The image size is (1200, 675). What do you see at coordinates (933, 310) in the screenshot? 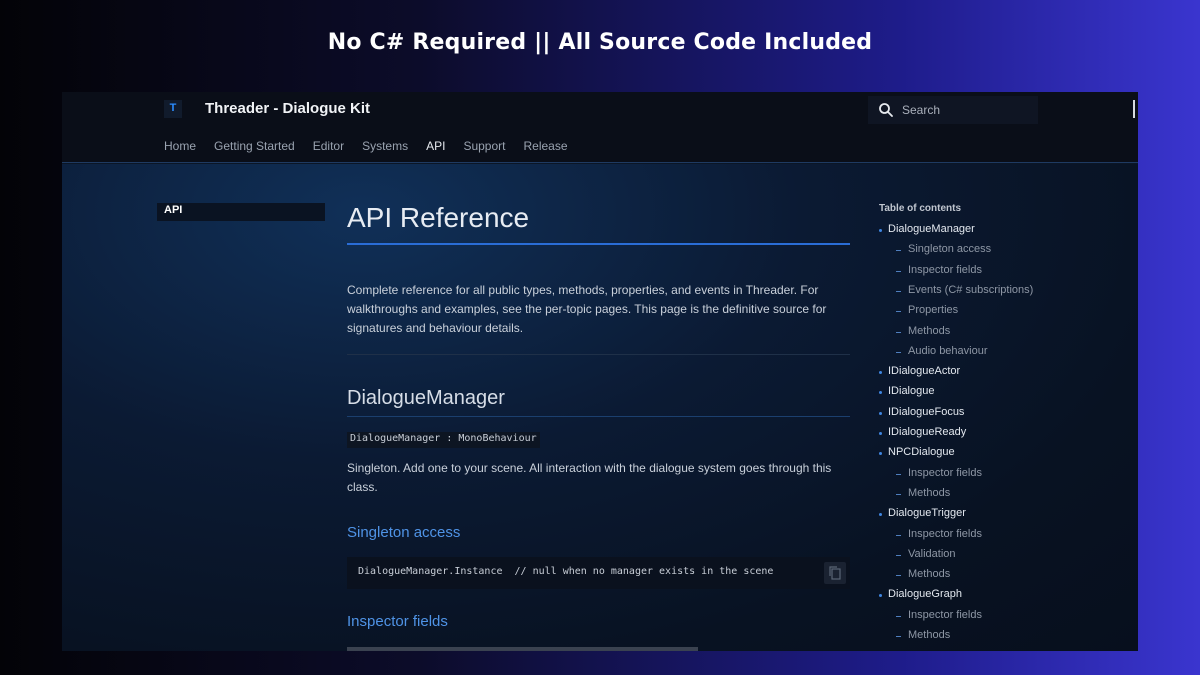
I see `toc-item: Properties` at bounding box center [933, 310].